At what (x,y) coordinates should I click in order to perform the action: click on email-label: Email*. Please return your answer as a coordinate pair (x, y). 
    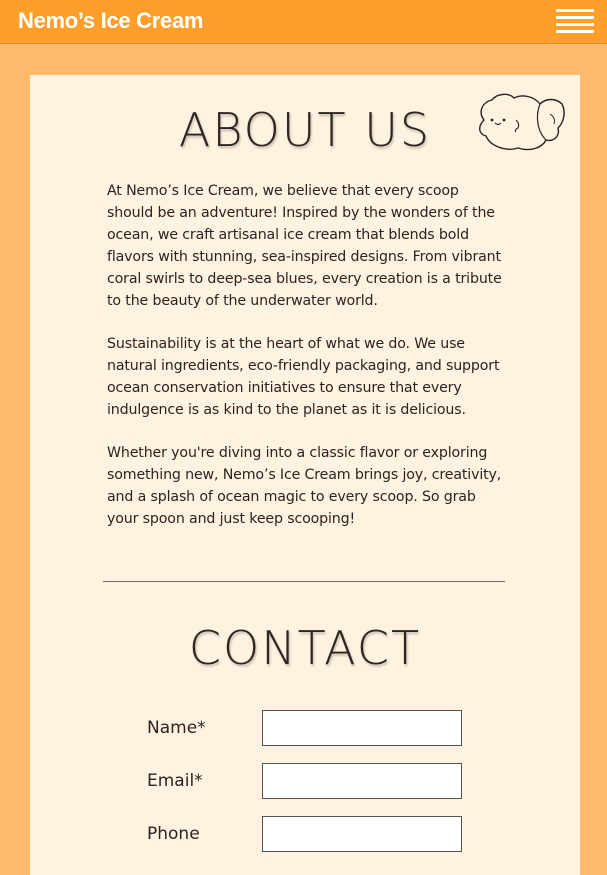
    Looking at the image, I should click on (175, 781).